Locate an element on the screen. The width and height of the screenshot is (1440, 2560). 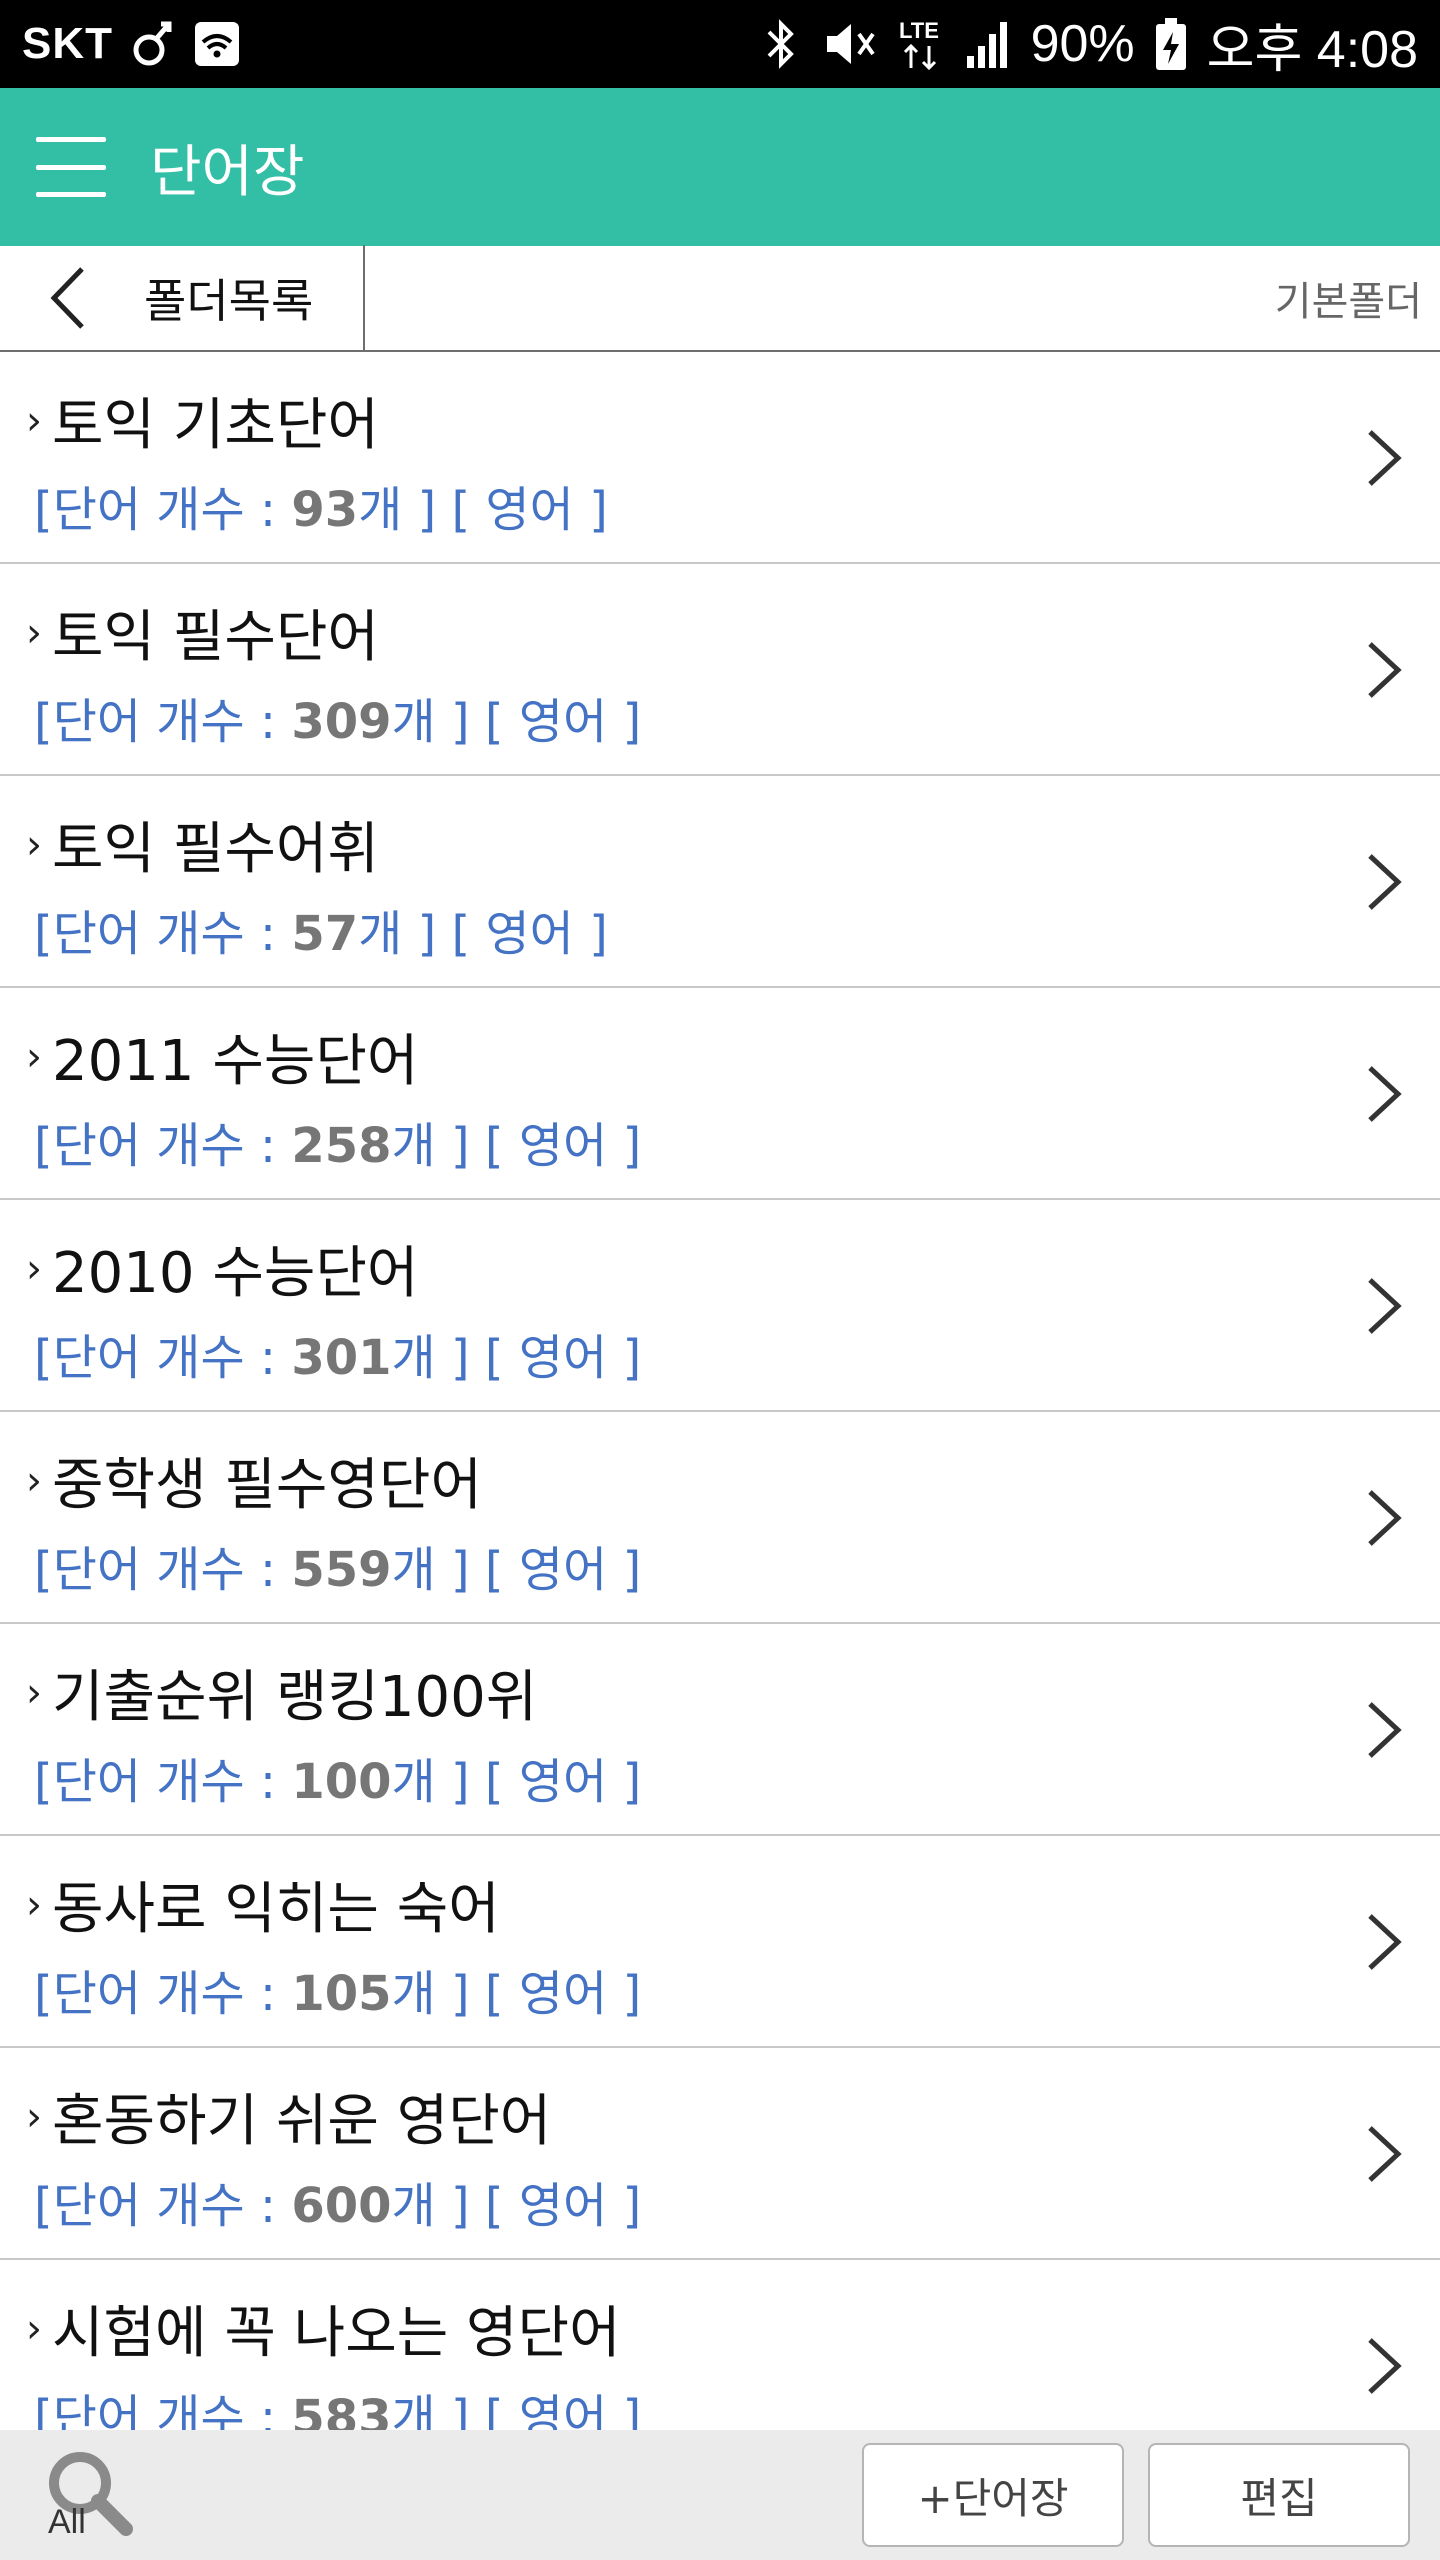
edit-button: 편집 is located at coordinates (1279, 2495).